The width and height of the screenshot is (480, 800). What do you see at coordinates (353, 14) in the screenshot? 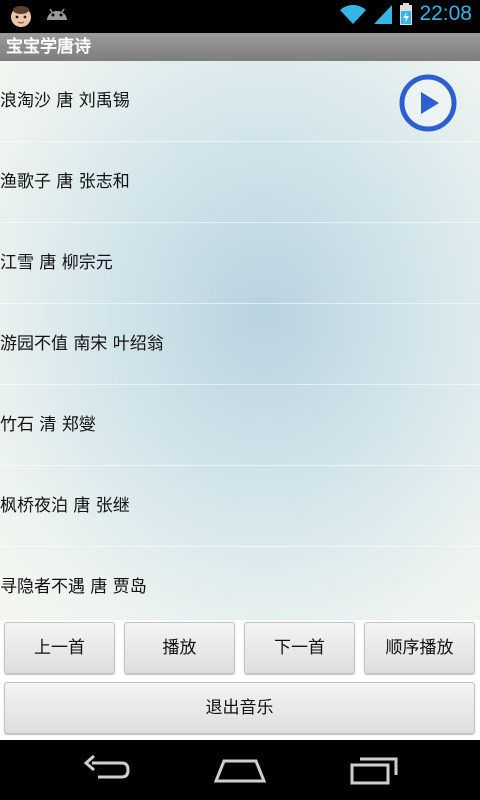
I see `wifi-icon` at bounding box center [353, 14].